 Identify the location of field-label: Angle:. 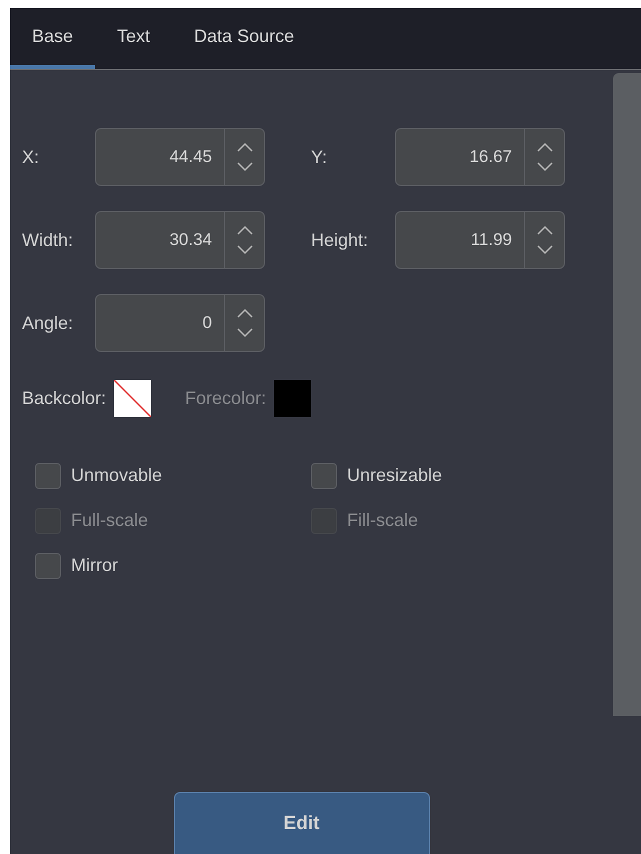
(48, 323).